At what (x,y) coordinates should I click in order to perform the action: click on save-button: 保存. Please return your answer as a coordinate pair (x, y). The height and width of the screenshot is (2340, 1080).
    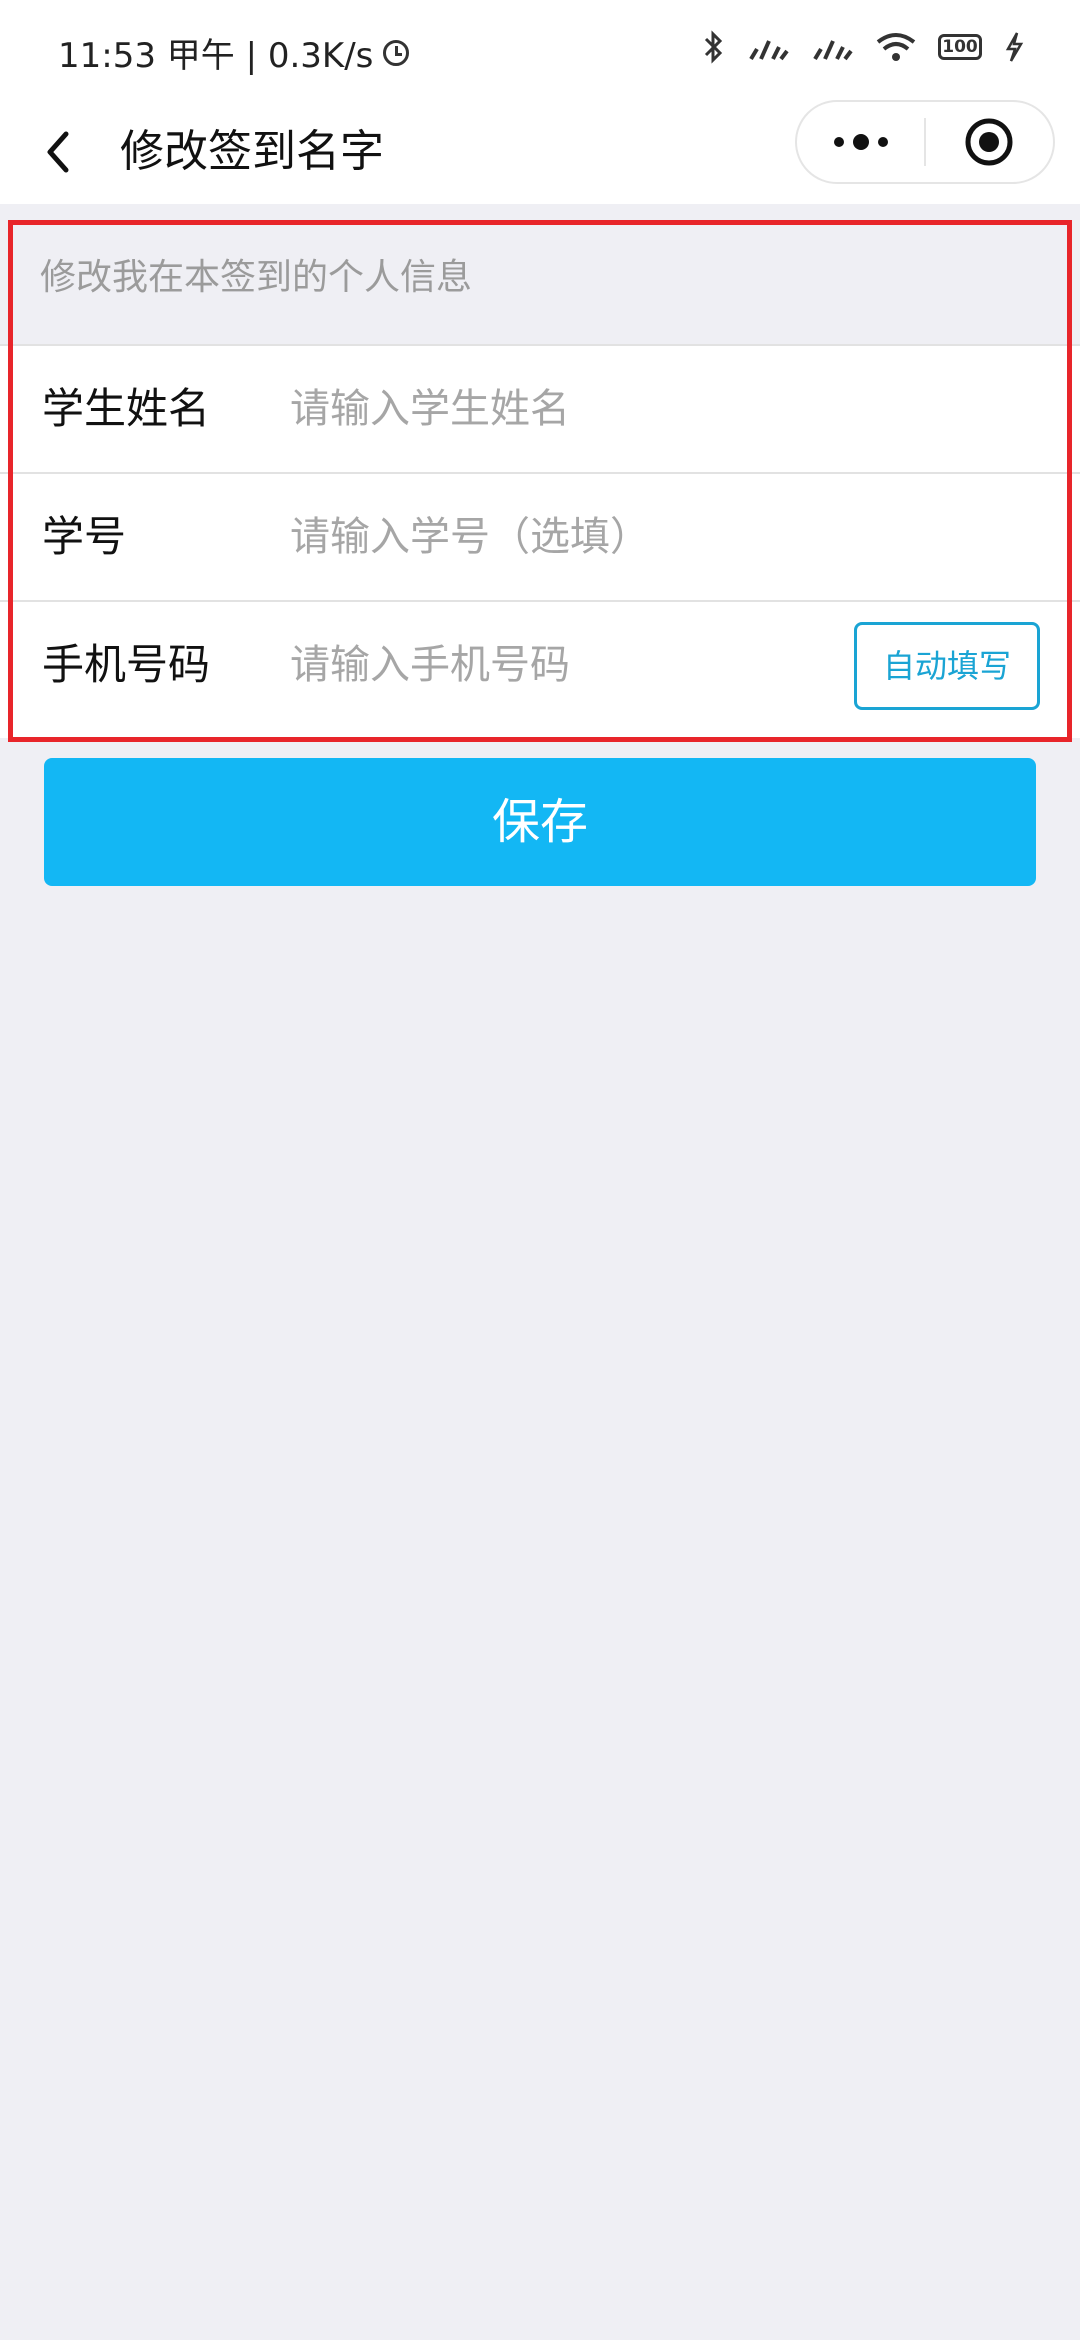
    Looking at the image, I should click on (540, 822).